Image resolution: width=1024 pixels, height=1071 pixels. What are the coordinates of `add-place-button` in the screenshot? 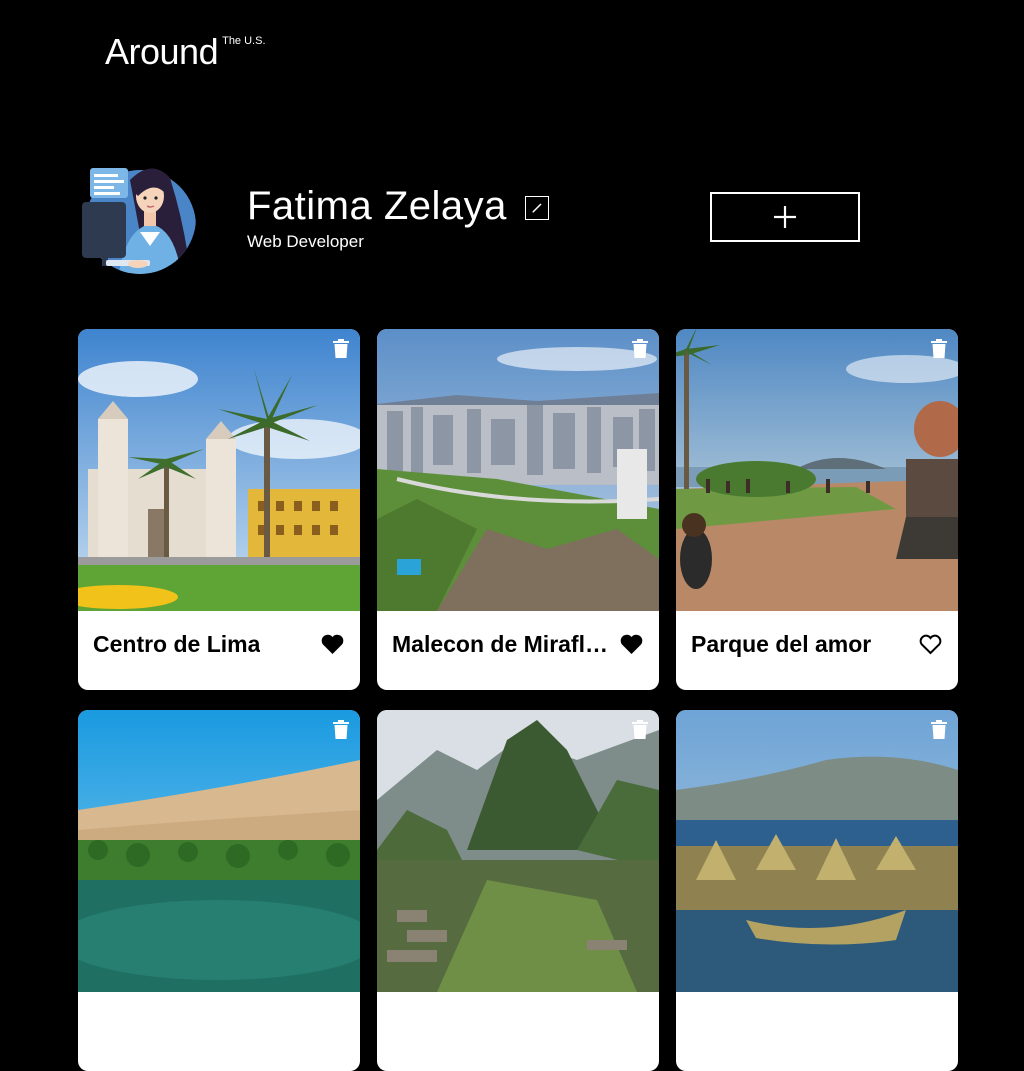 It's located at (785, 217).